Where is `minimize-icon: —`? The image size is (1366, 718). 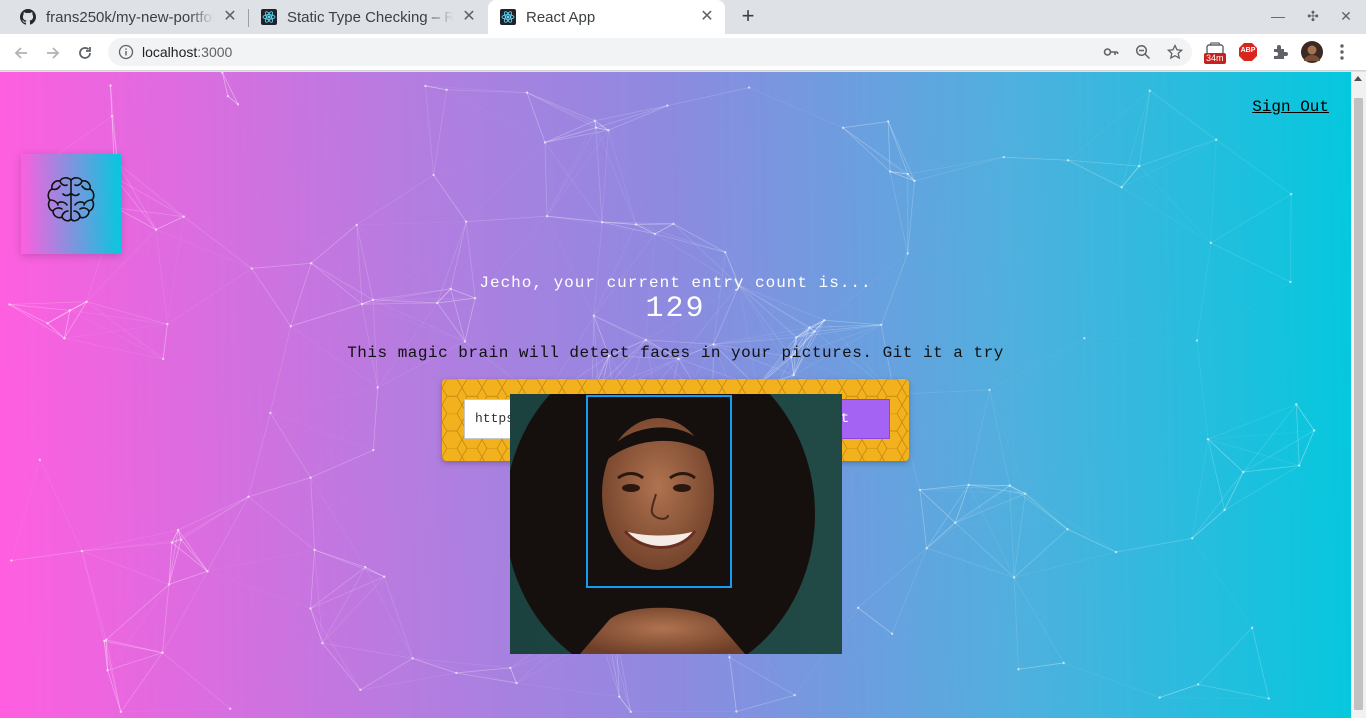 minimize-icon: — is located at coordinates (1278, 16).